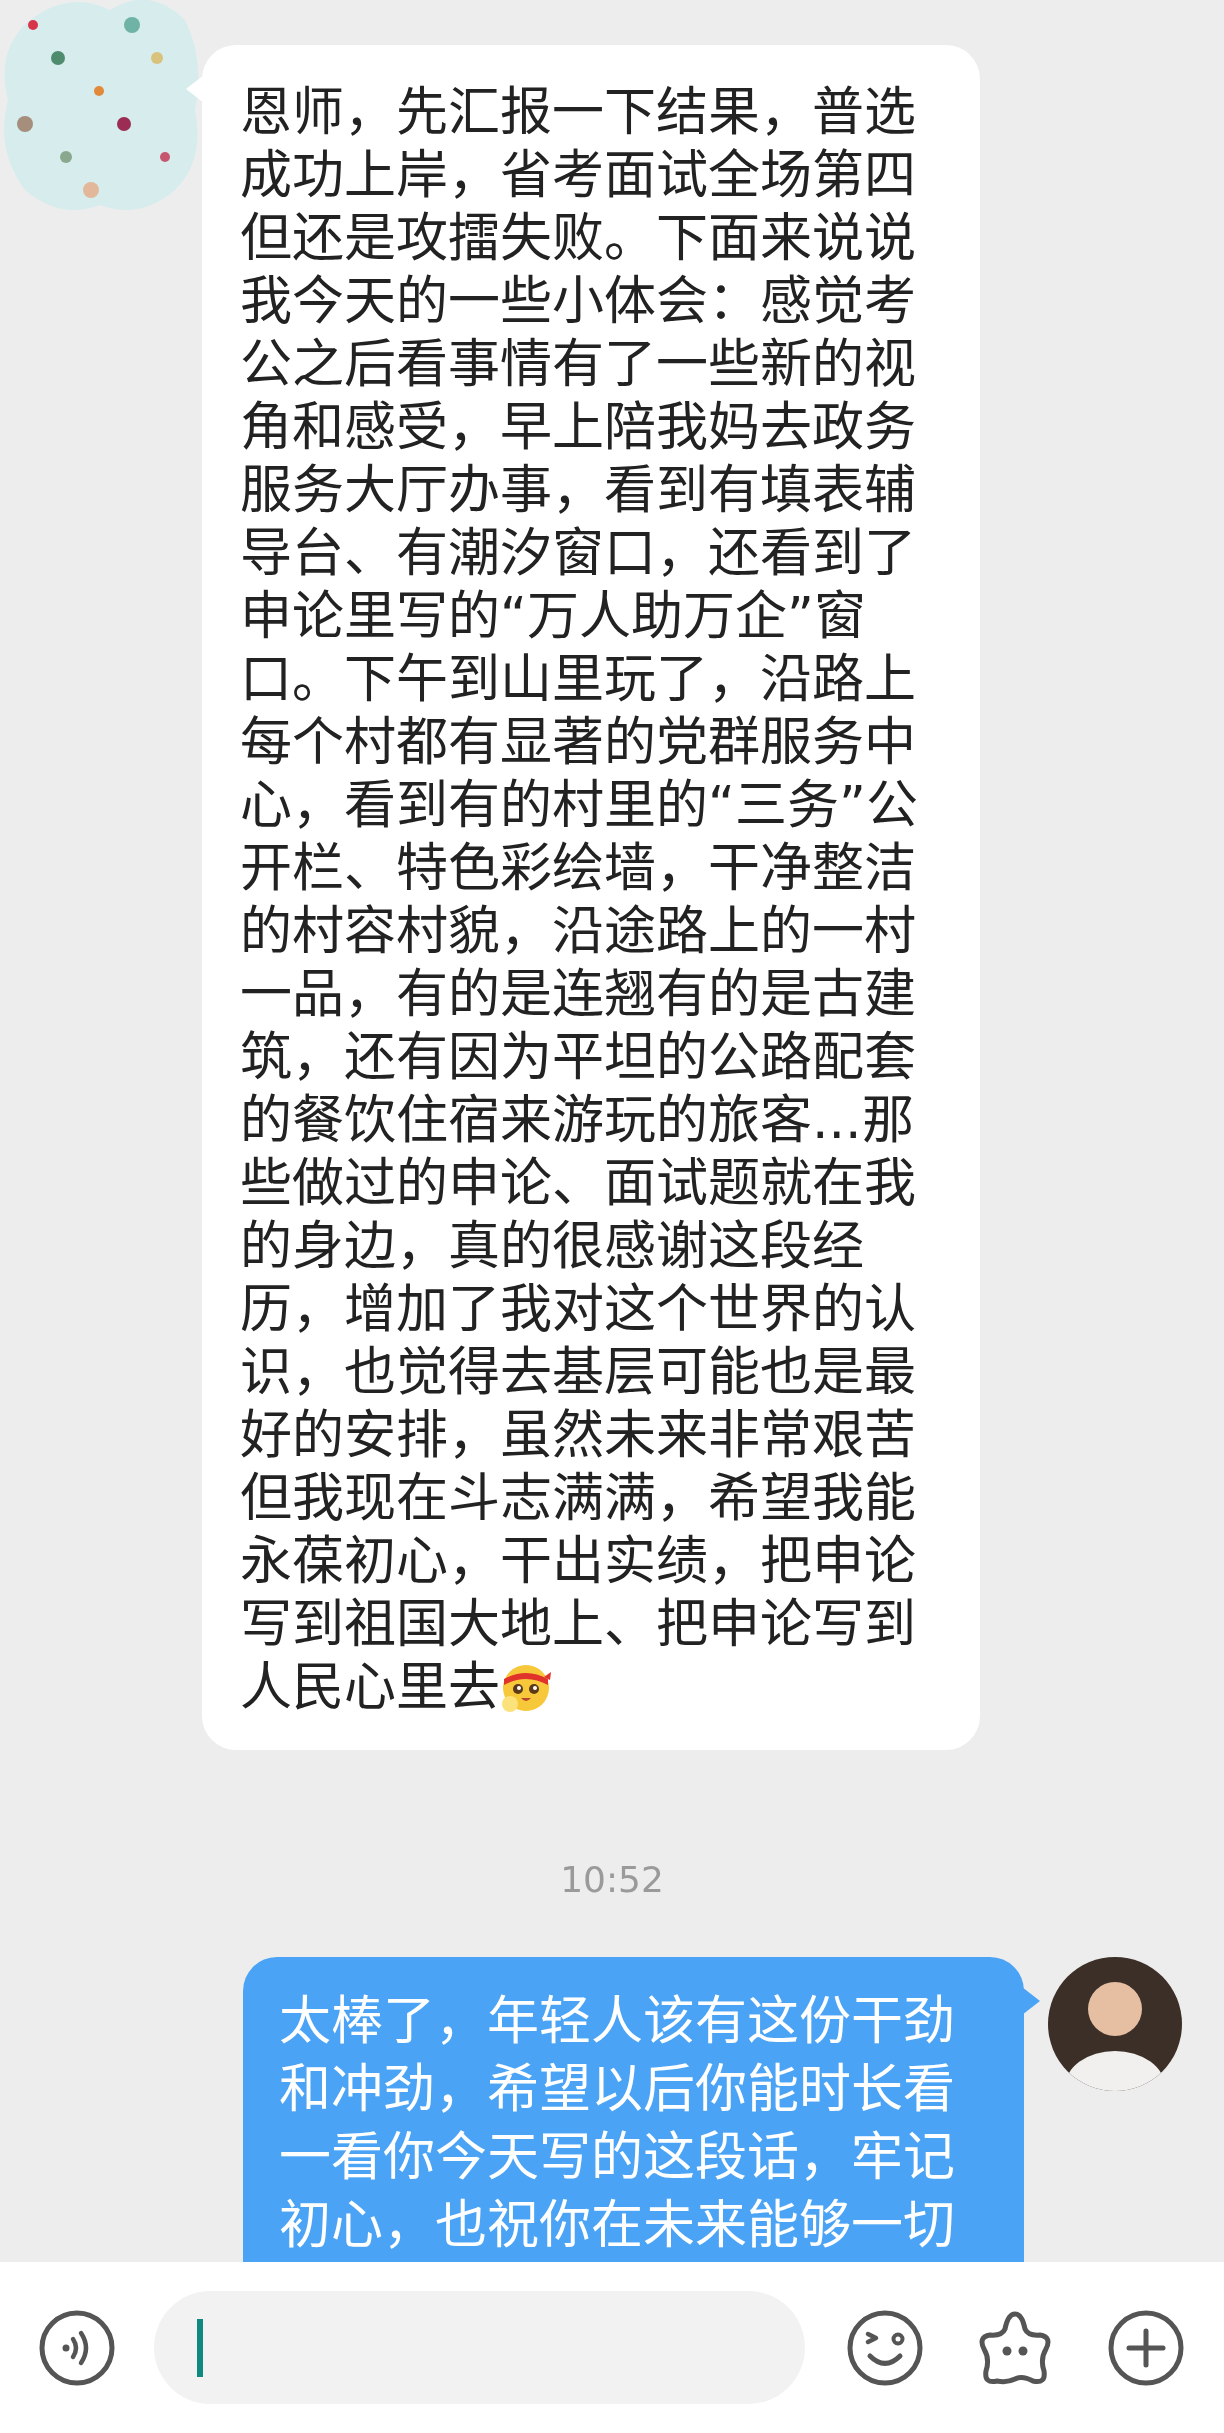  I want to click on add-icon, so click(1146, 2347).